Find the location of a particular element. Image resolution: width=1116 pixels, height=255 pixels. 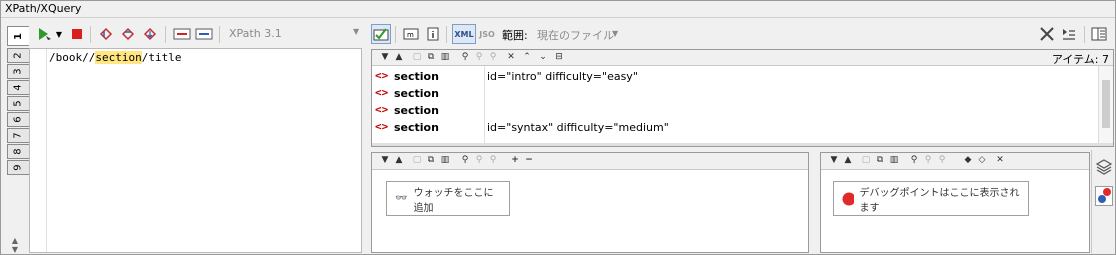

svg-text: m is located at coordinates (410, 35).